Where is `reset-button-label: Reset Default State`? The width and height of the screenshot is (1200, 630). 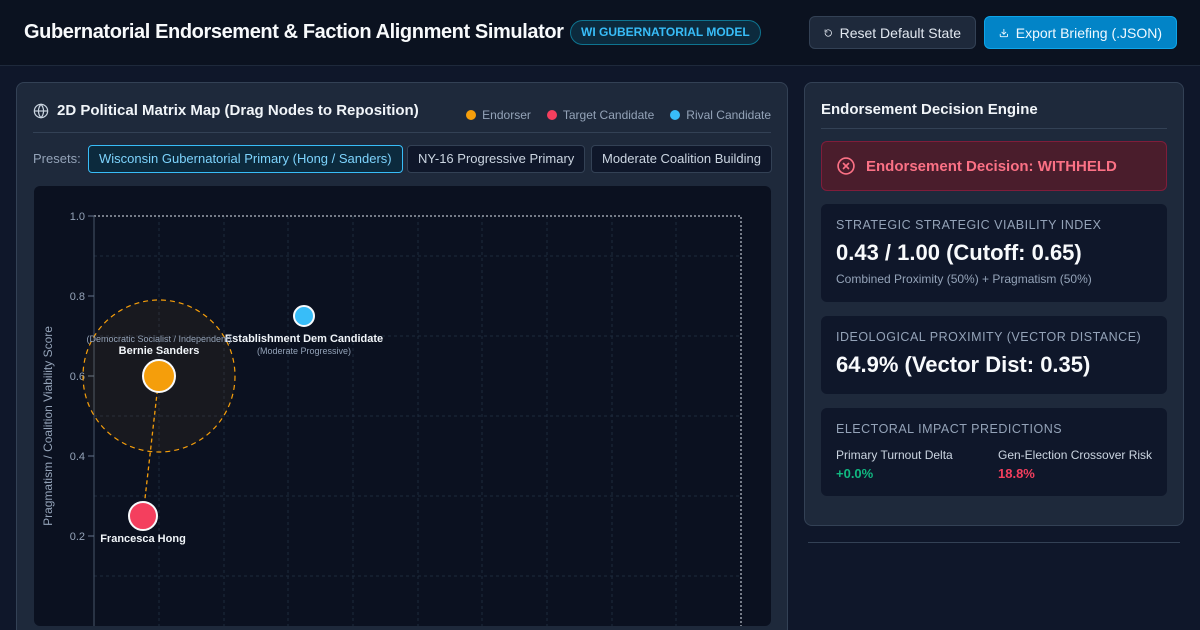 reset-button-label: Reset Default State is located at coordinates (900, 32).